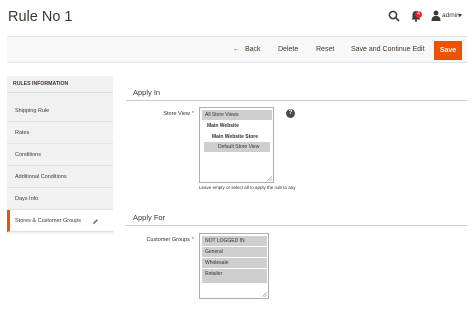 This screenshot has width=474, height=313. I want to click on customer-group-option-general: General, so click(234, 252).